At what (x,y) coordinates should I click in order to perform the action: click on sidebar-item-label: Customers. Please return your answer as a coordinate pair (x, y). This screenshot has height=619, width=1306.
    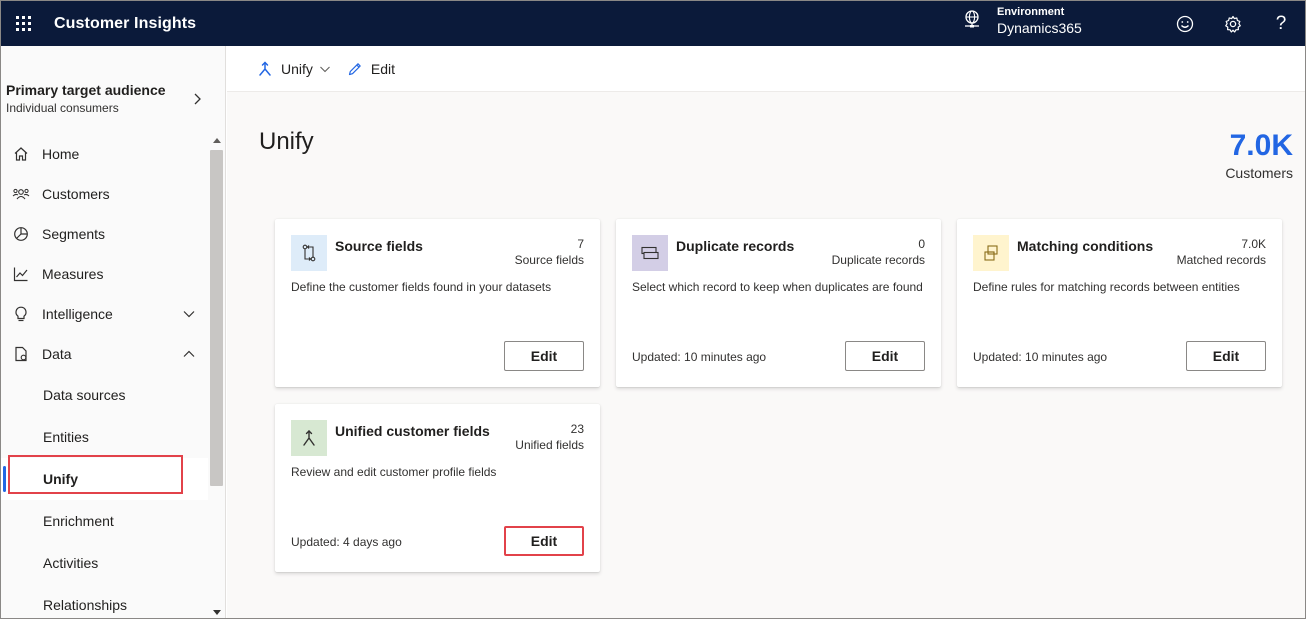
    Looking at the image, I should click on (76, 194).